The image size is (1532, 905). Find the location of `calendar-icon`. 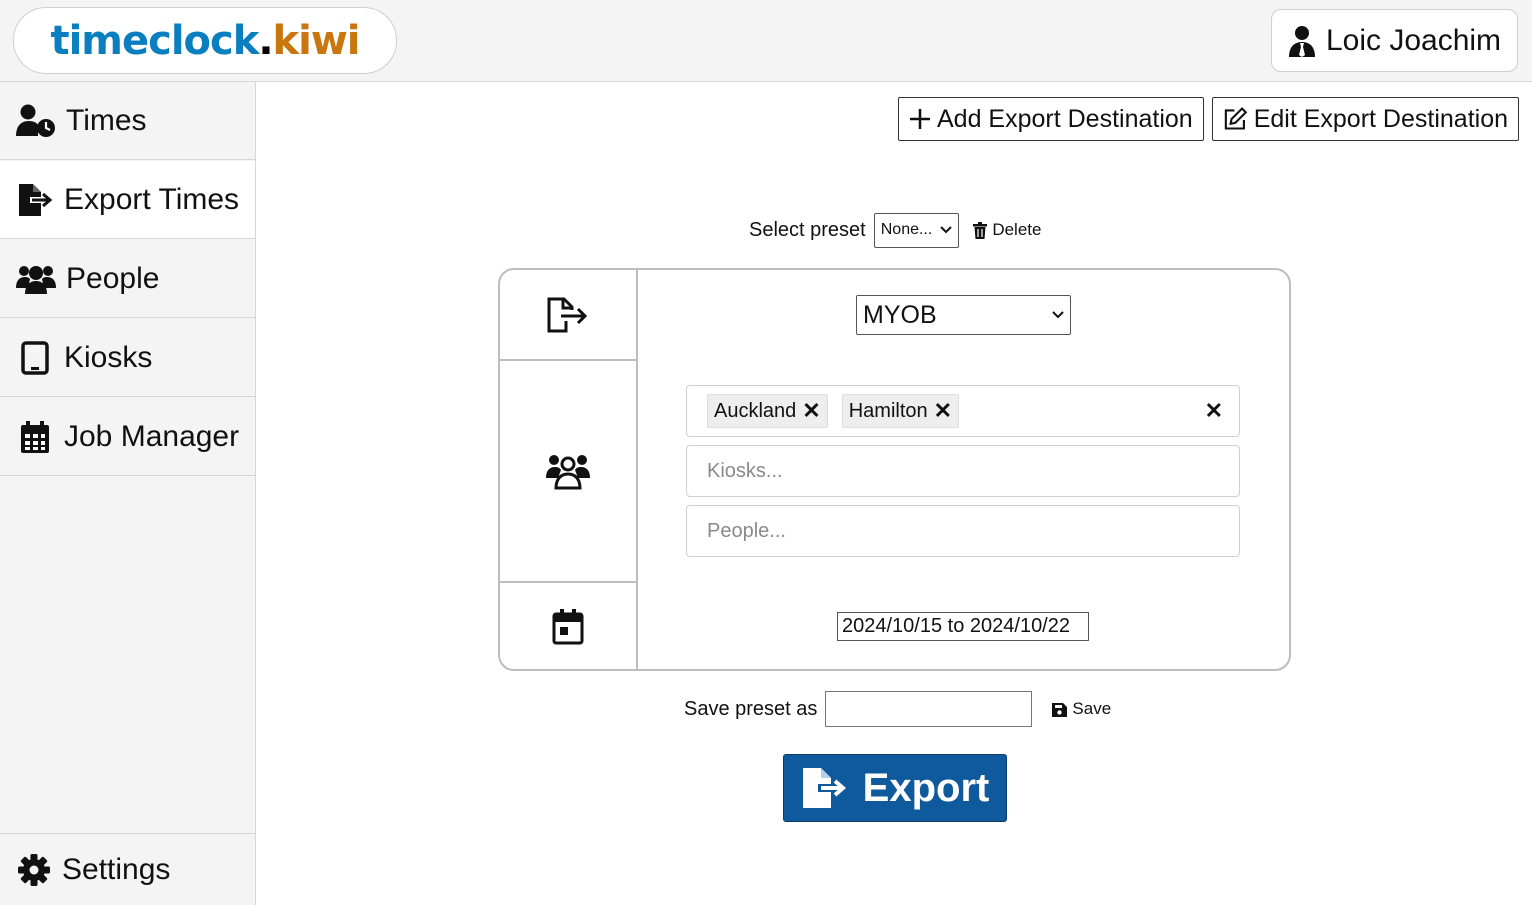

calendar-icon is located at coordinates (35, 436).